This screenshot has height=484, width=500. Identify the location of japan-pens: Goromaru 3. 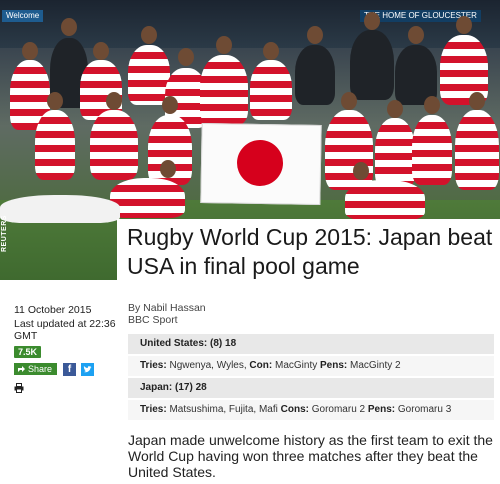
(424, 409).